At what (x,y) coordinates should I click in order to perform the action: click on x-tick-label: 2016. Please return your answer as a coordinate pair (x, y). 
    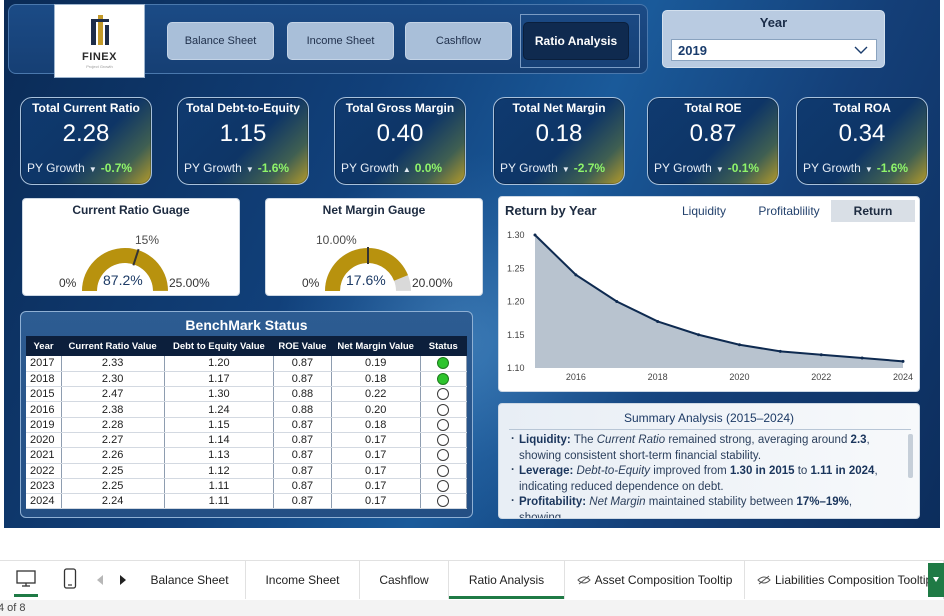
    Looking at the image, I should click on (576, 377).